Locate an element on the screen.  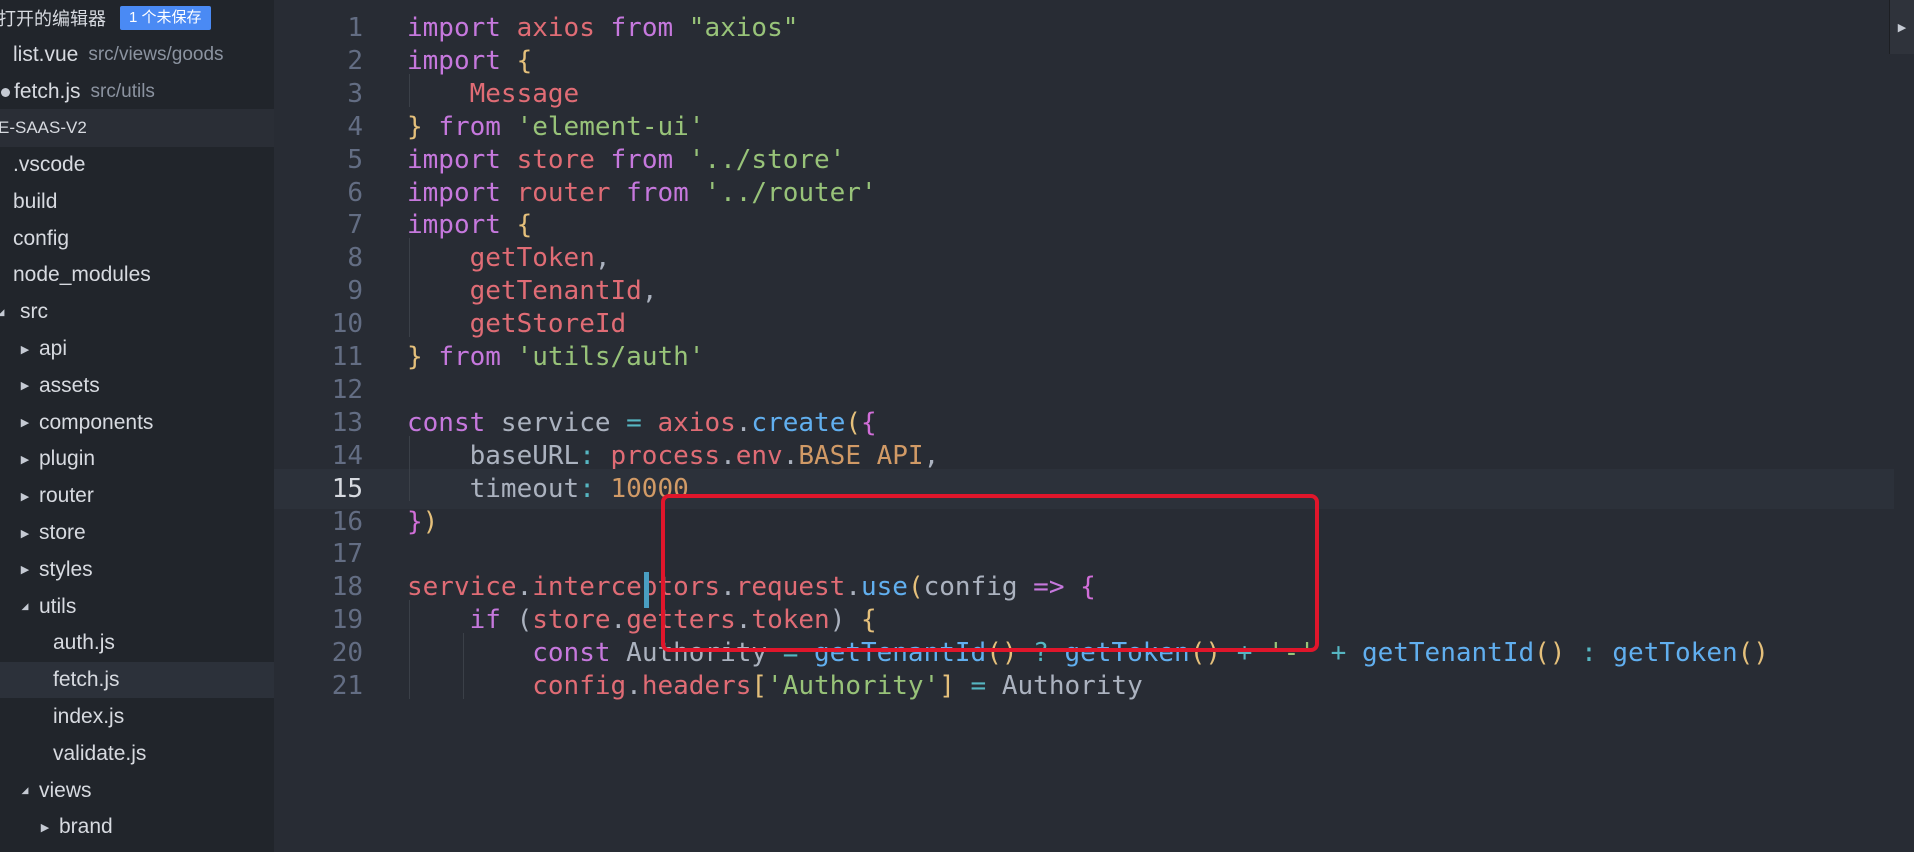
code-token: axios is located at coordinates (555, 28).